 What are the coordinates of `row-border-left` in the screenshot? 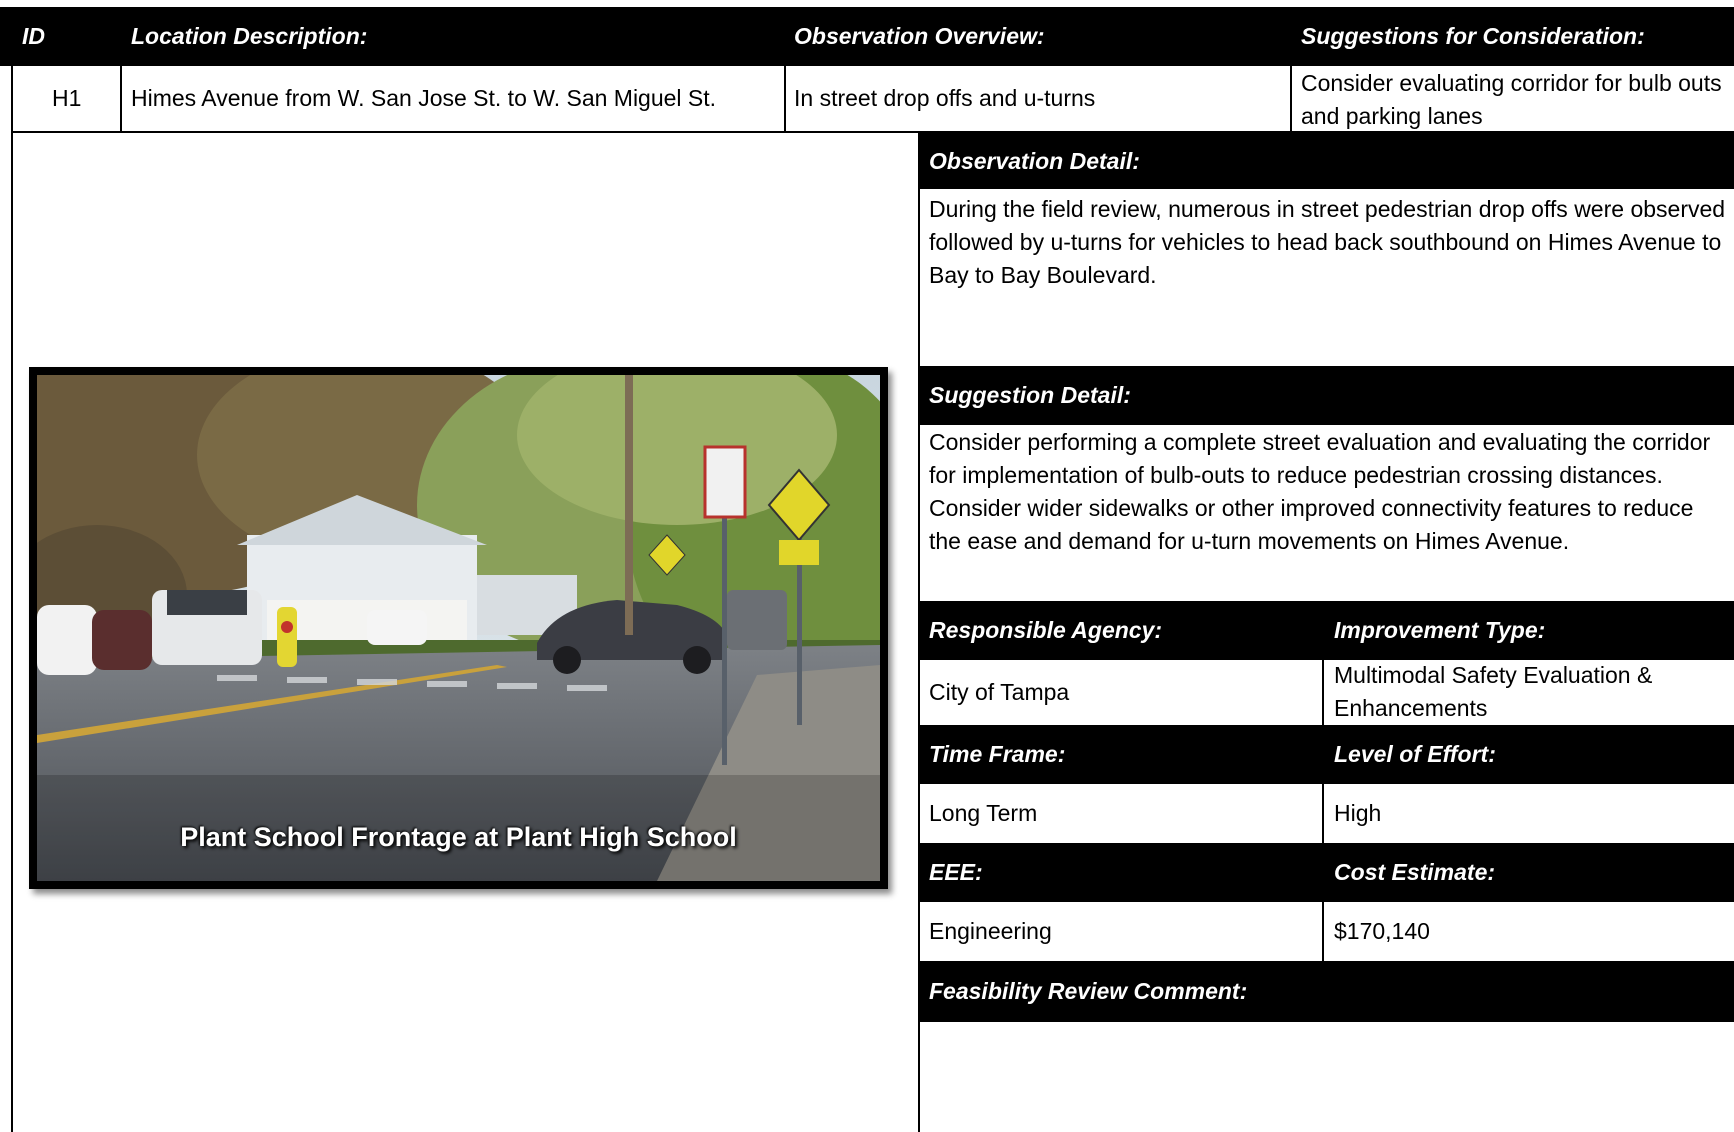 It's located at (12, 599).